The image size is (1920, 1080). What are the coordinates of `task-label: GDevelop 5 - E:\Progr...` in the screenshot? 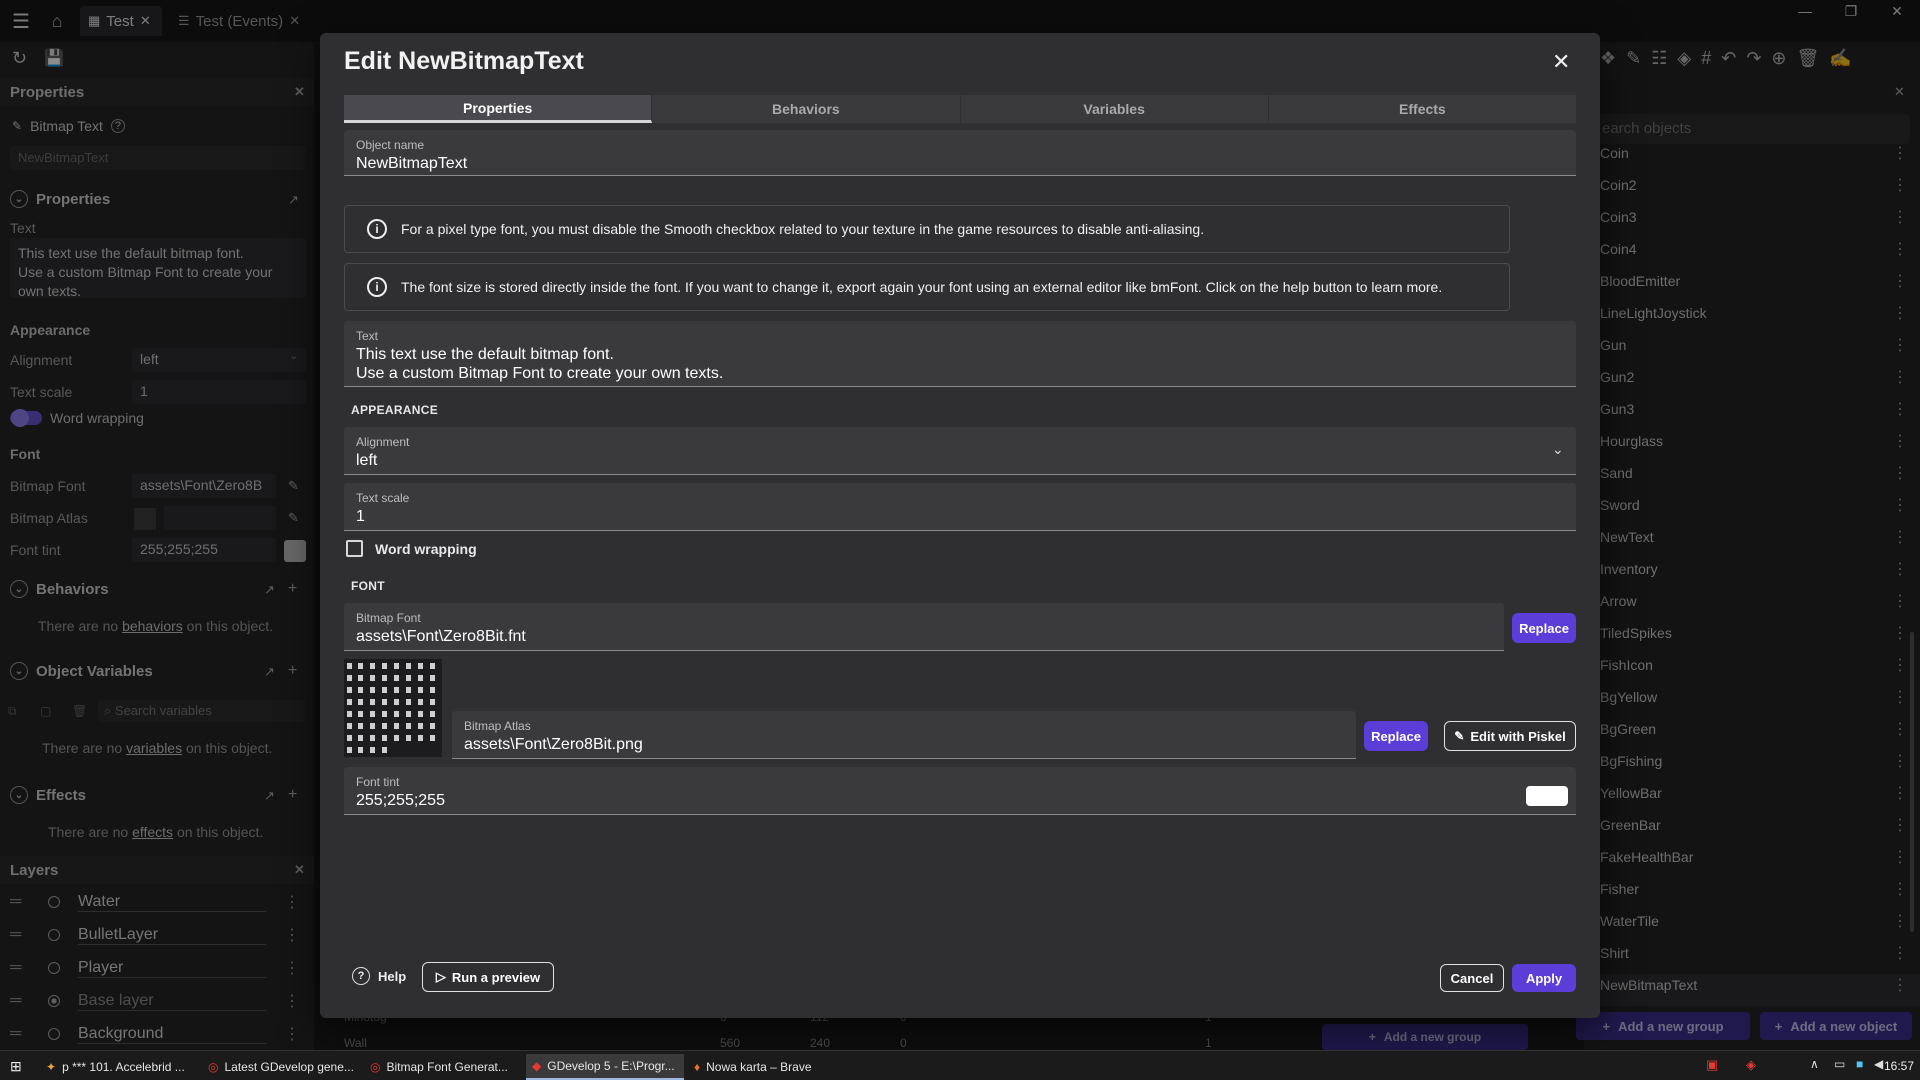 It's located at (611, 1066).